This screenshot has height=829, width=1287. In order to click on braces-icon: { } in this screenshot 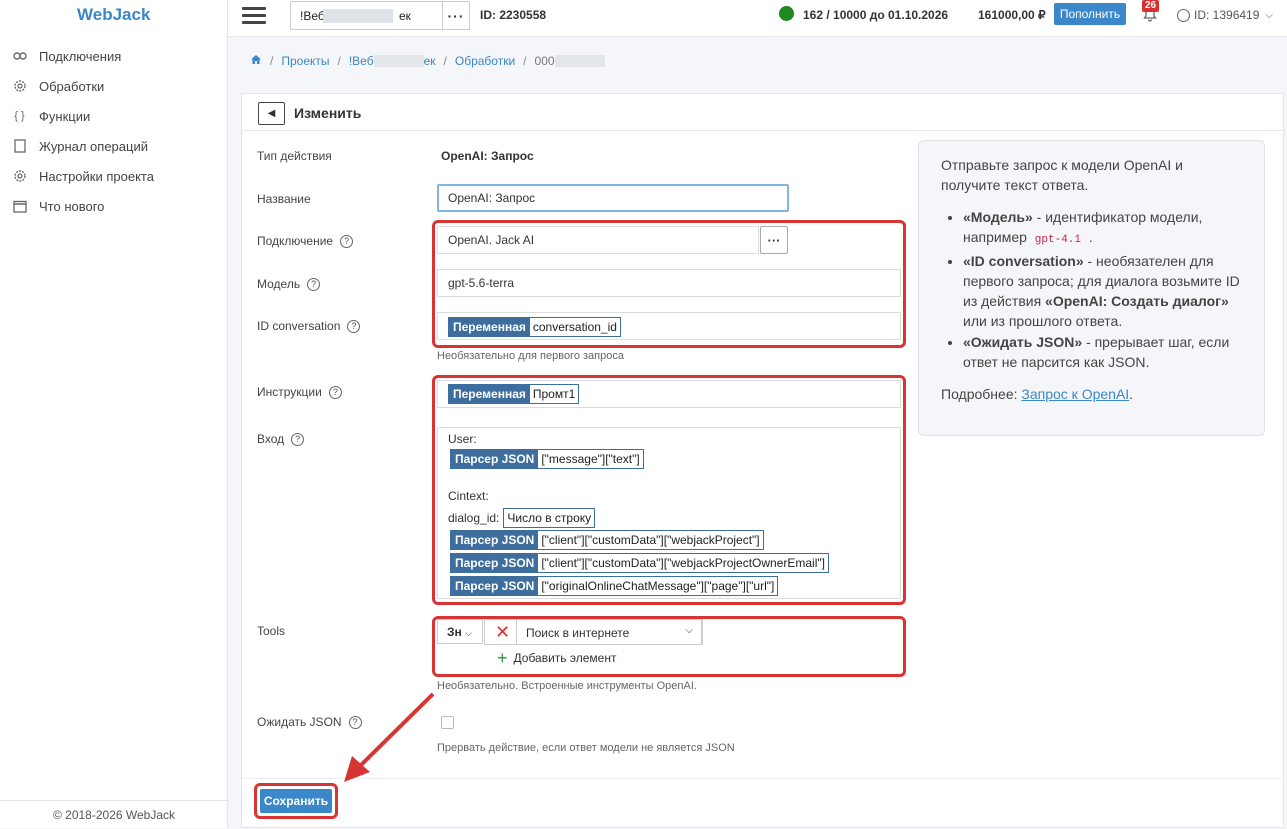, I will do `click(19, 116)`.